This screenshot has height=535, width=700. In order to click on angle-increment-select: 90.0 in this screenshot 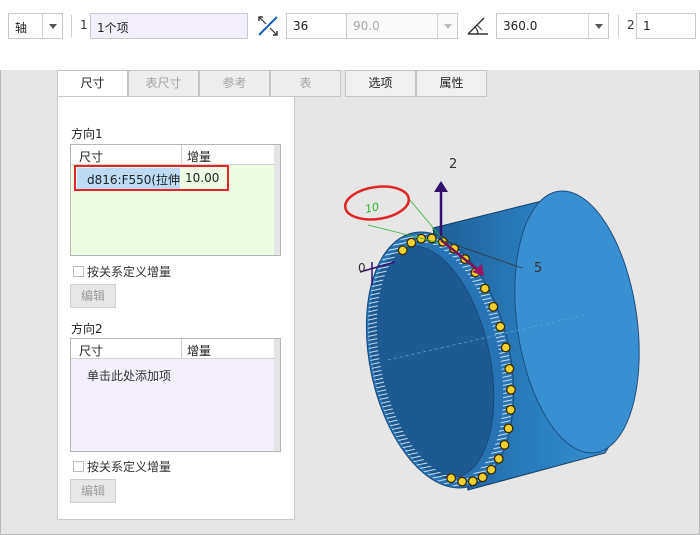, I will do `click(402, 26)`.